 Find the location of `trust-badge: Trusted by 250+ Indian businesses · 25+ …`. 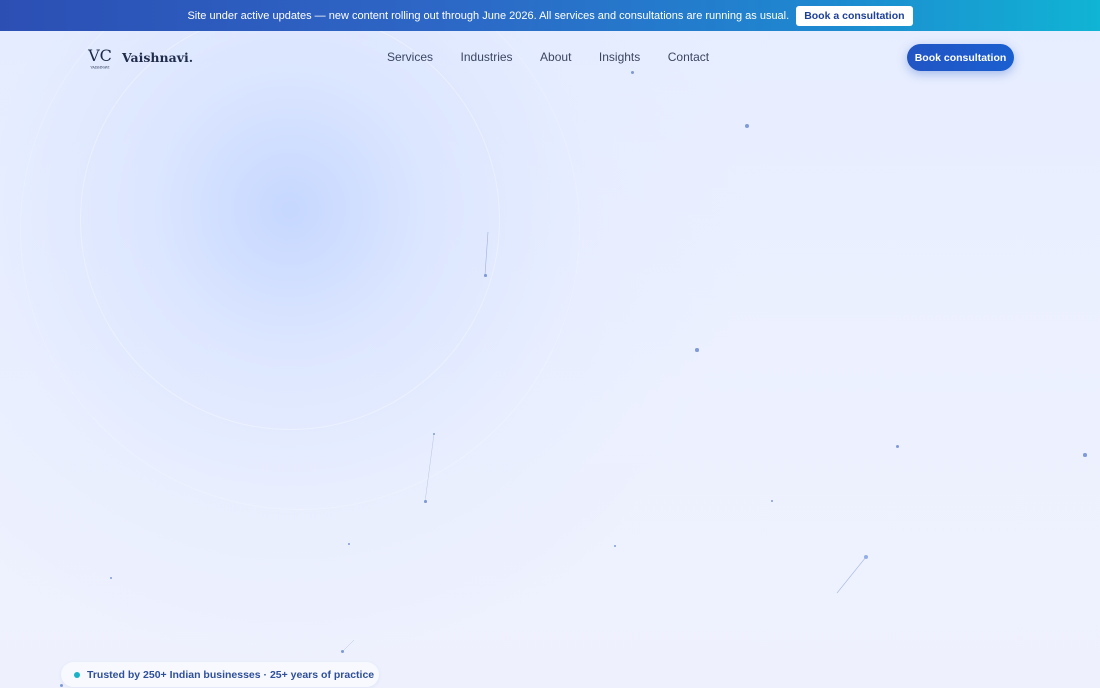

trust-badge: Trusted by 250+ Indian businesses · 25+ … is located at coordinates (220, 674).